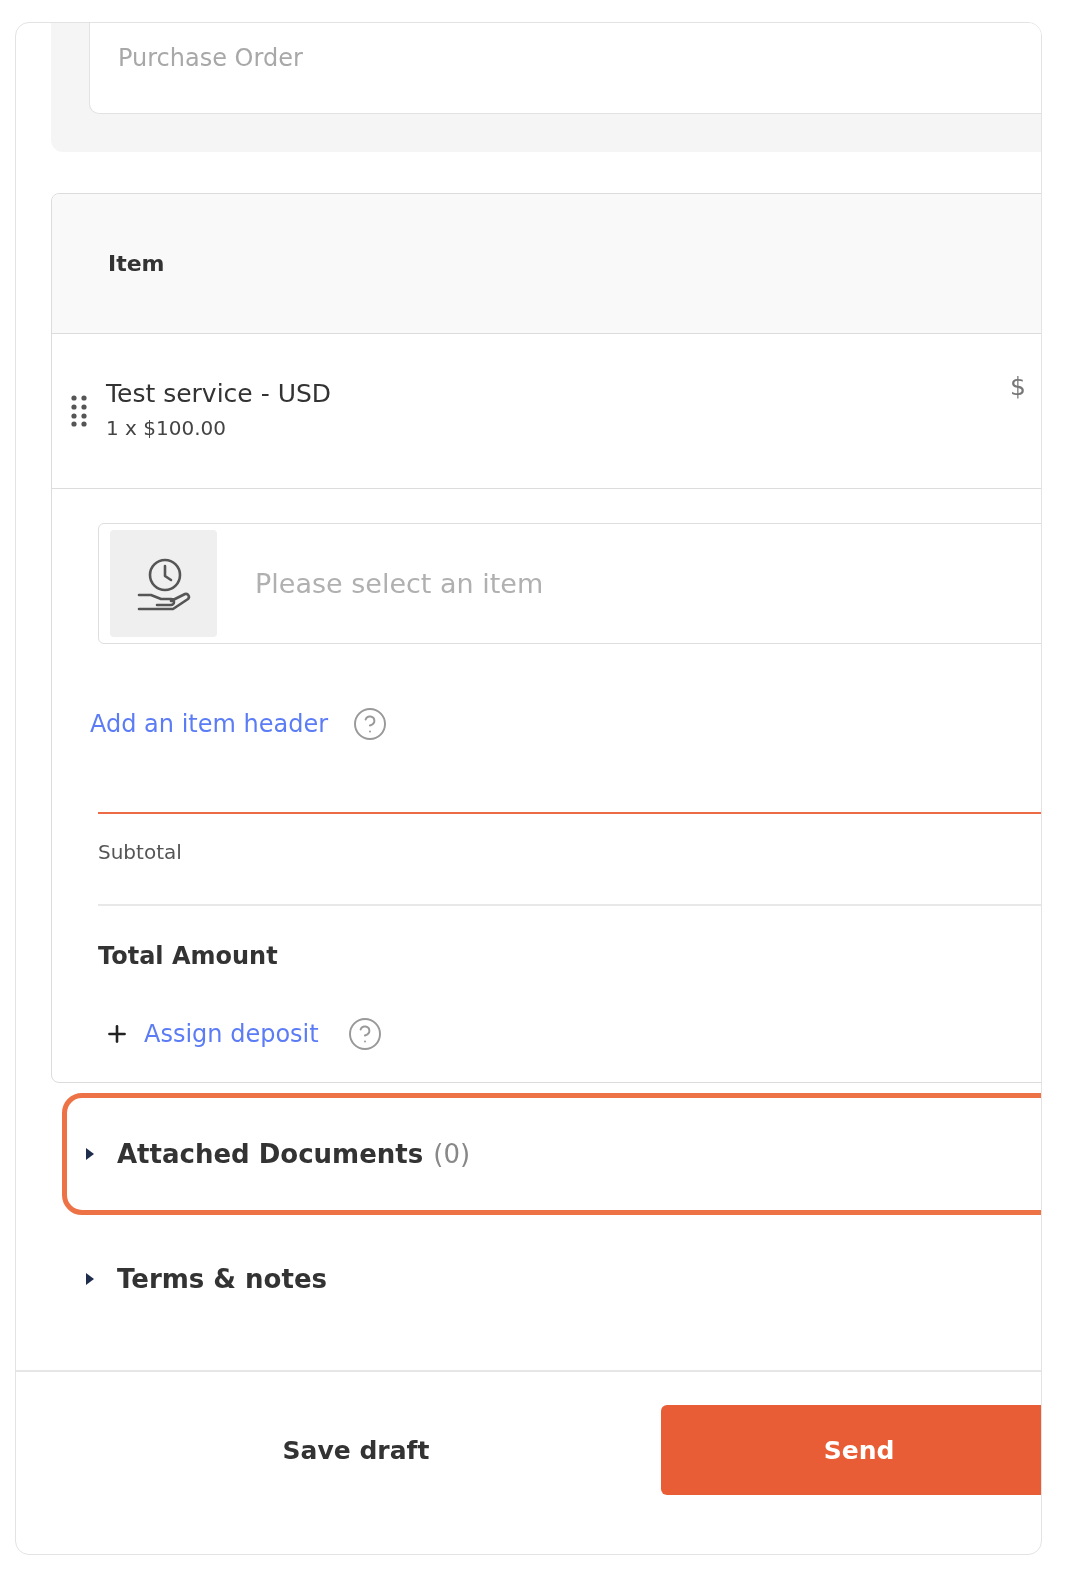  Describe the element at coordinates (356, 1450) in the screenshot. I see `save-draft-button: Save draft` at that location.